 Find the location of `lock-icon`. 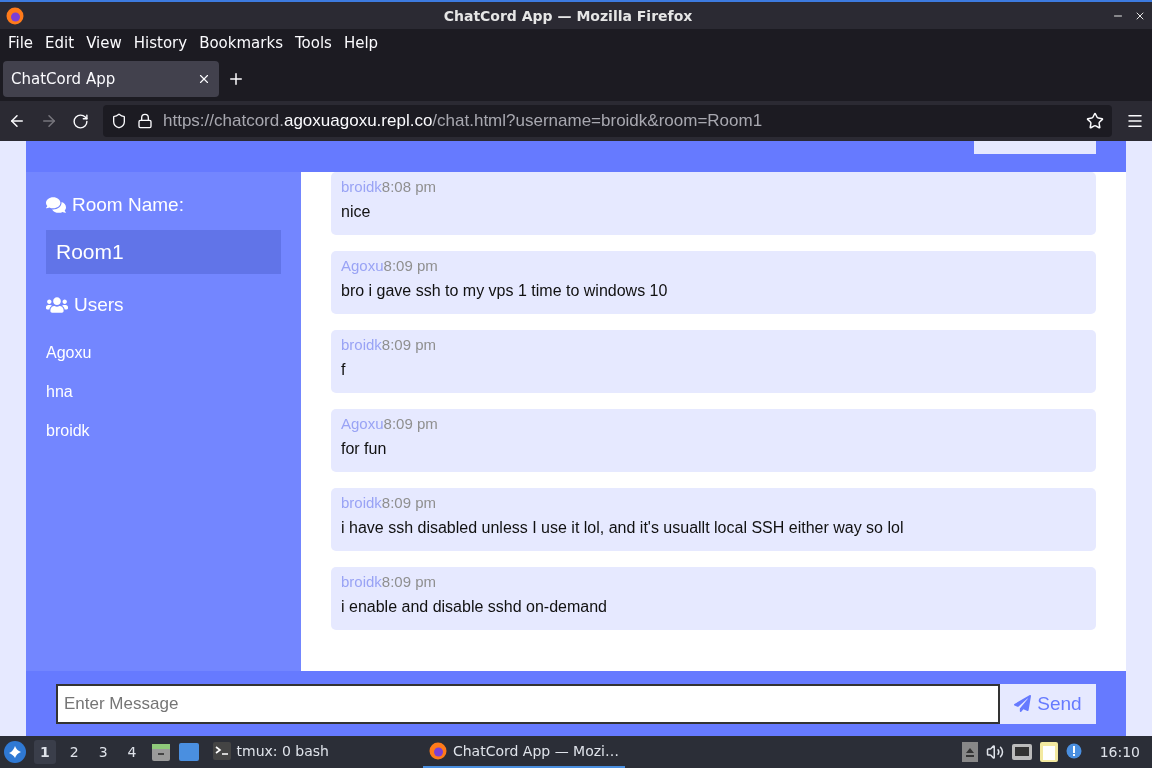

lock-icon is located at coordinates (145, 121).